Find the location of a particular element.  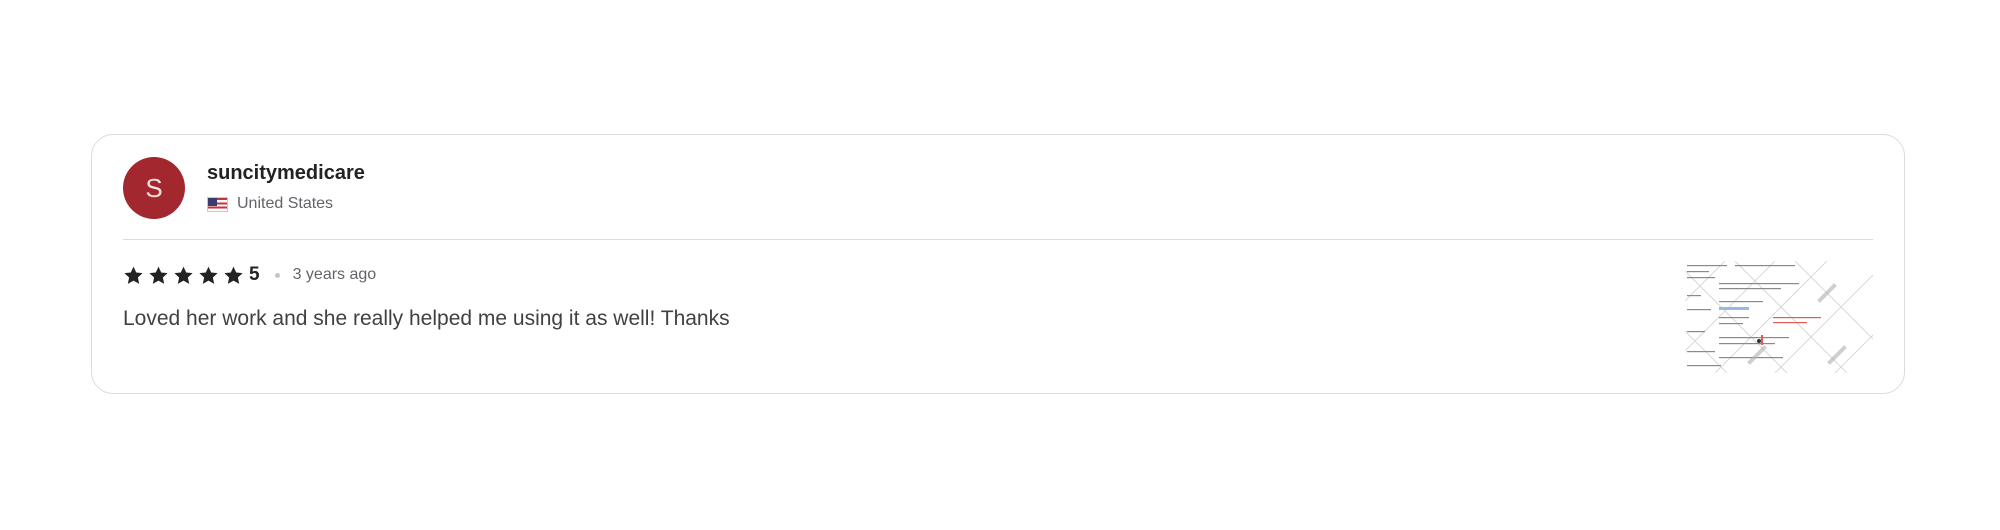

avatar: S is located at coordinates (154, 188).